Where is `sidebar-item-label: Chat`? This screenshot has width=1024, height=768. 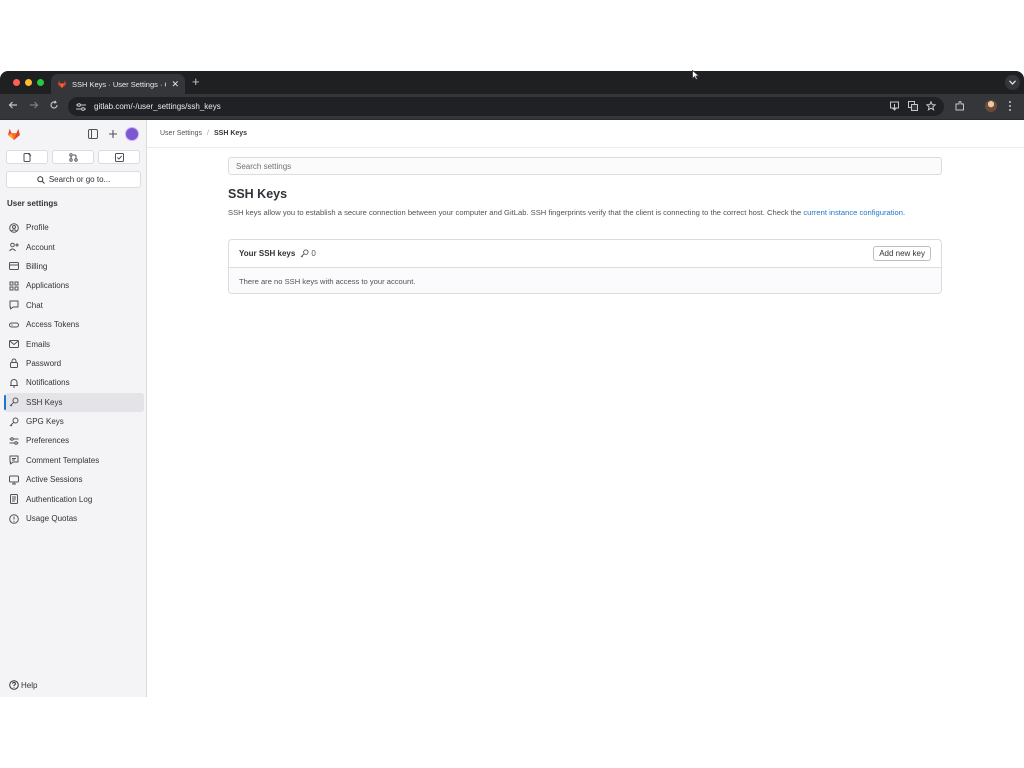 sidebar-item-label: Chat is located at coordinates (34, 305).